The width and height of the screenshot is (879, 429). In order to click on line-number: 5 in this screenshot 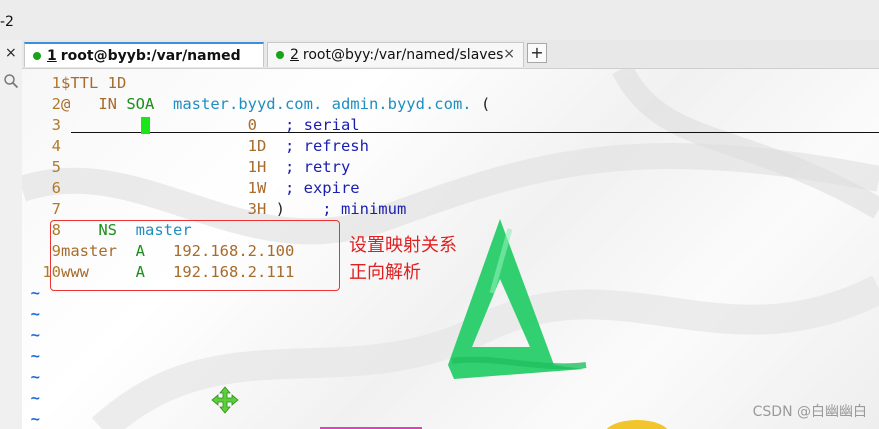, I will do `click(56, 167)`.